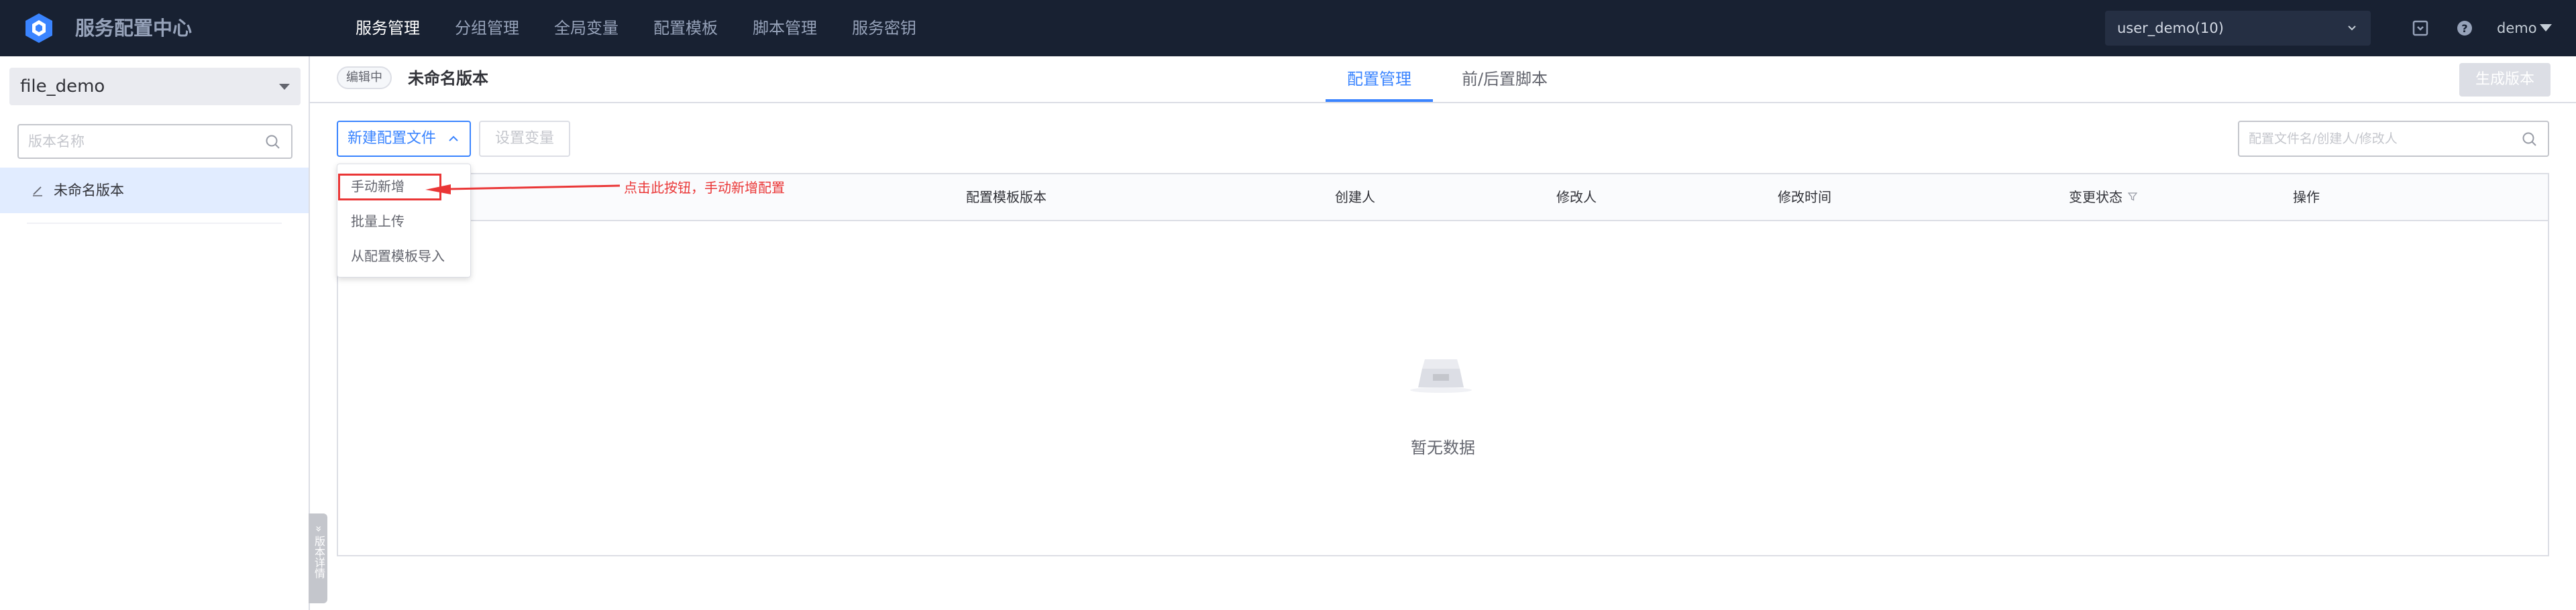 This screenshot has width=2576, height=610. Describe the element at coordinates (685, 28) in the screenshot. I see `nav-item-config-templates: 配置模板` at that location.